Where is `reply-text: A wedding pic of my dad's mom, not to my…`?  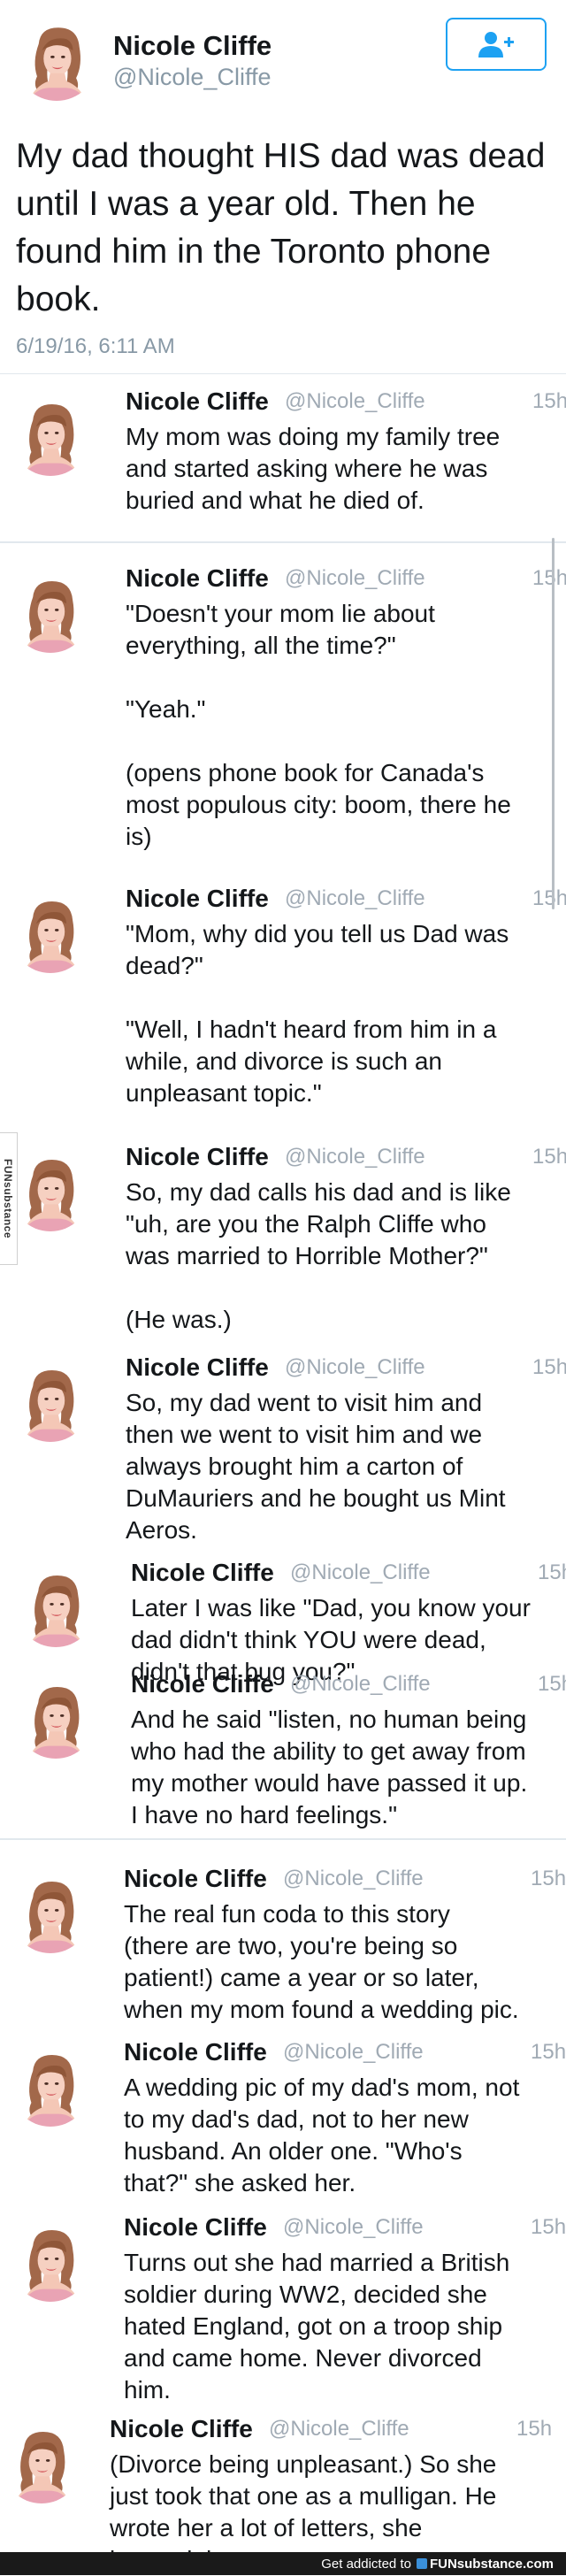
reply-text: A wedding pic of my dad's mom, not to my… is located at coordinates (322, 2135).